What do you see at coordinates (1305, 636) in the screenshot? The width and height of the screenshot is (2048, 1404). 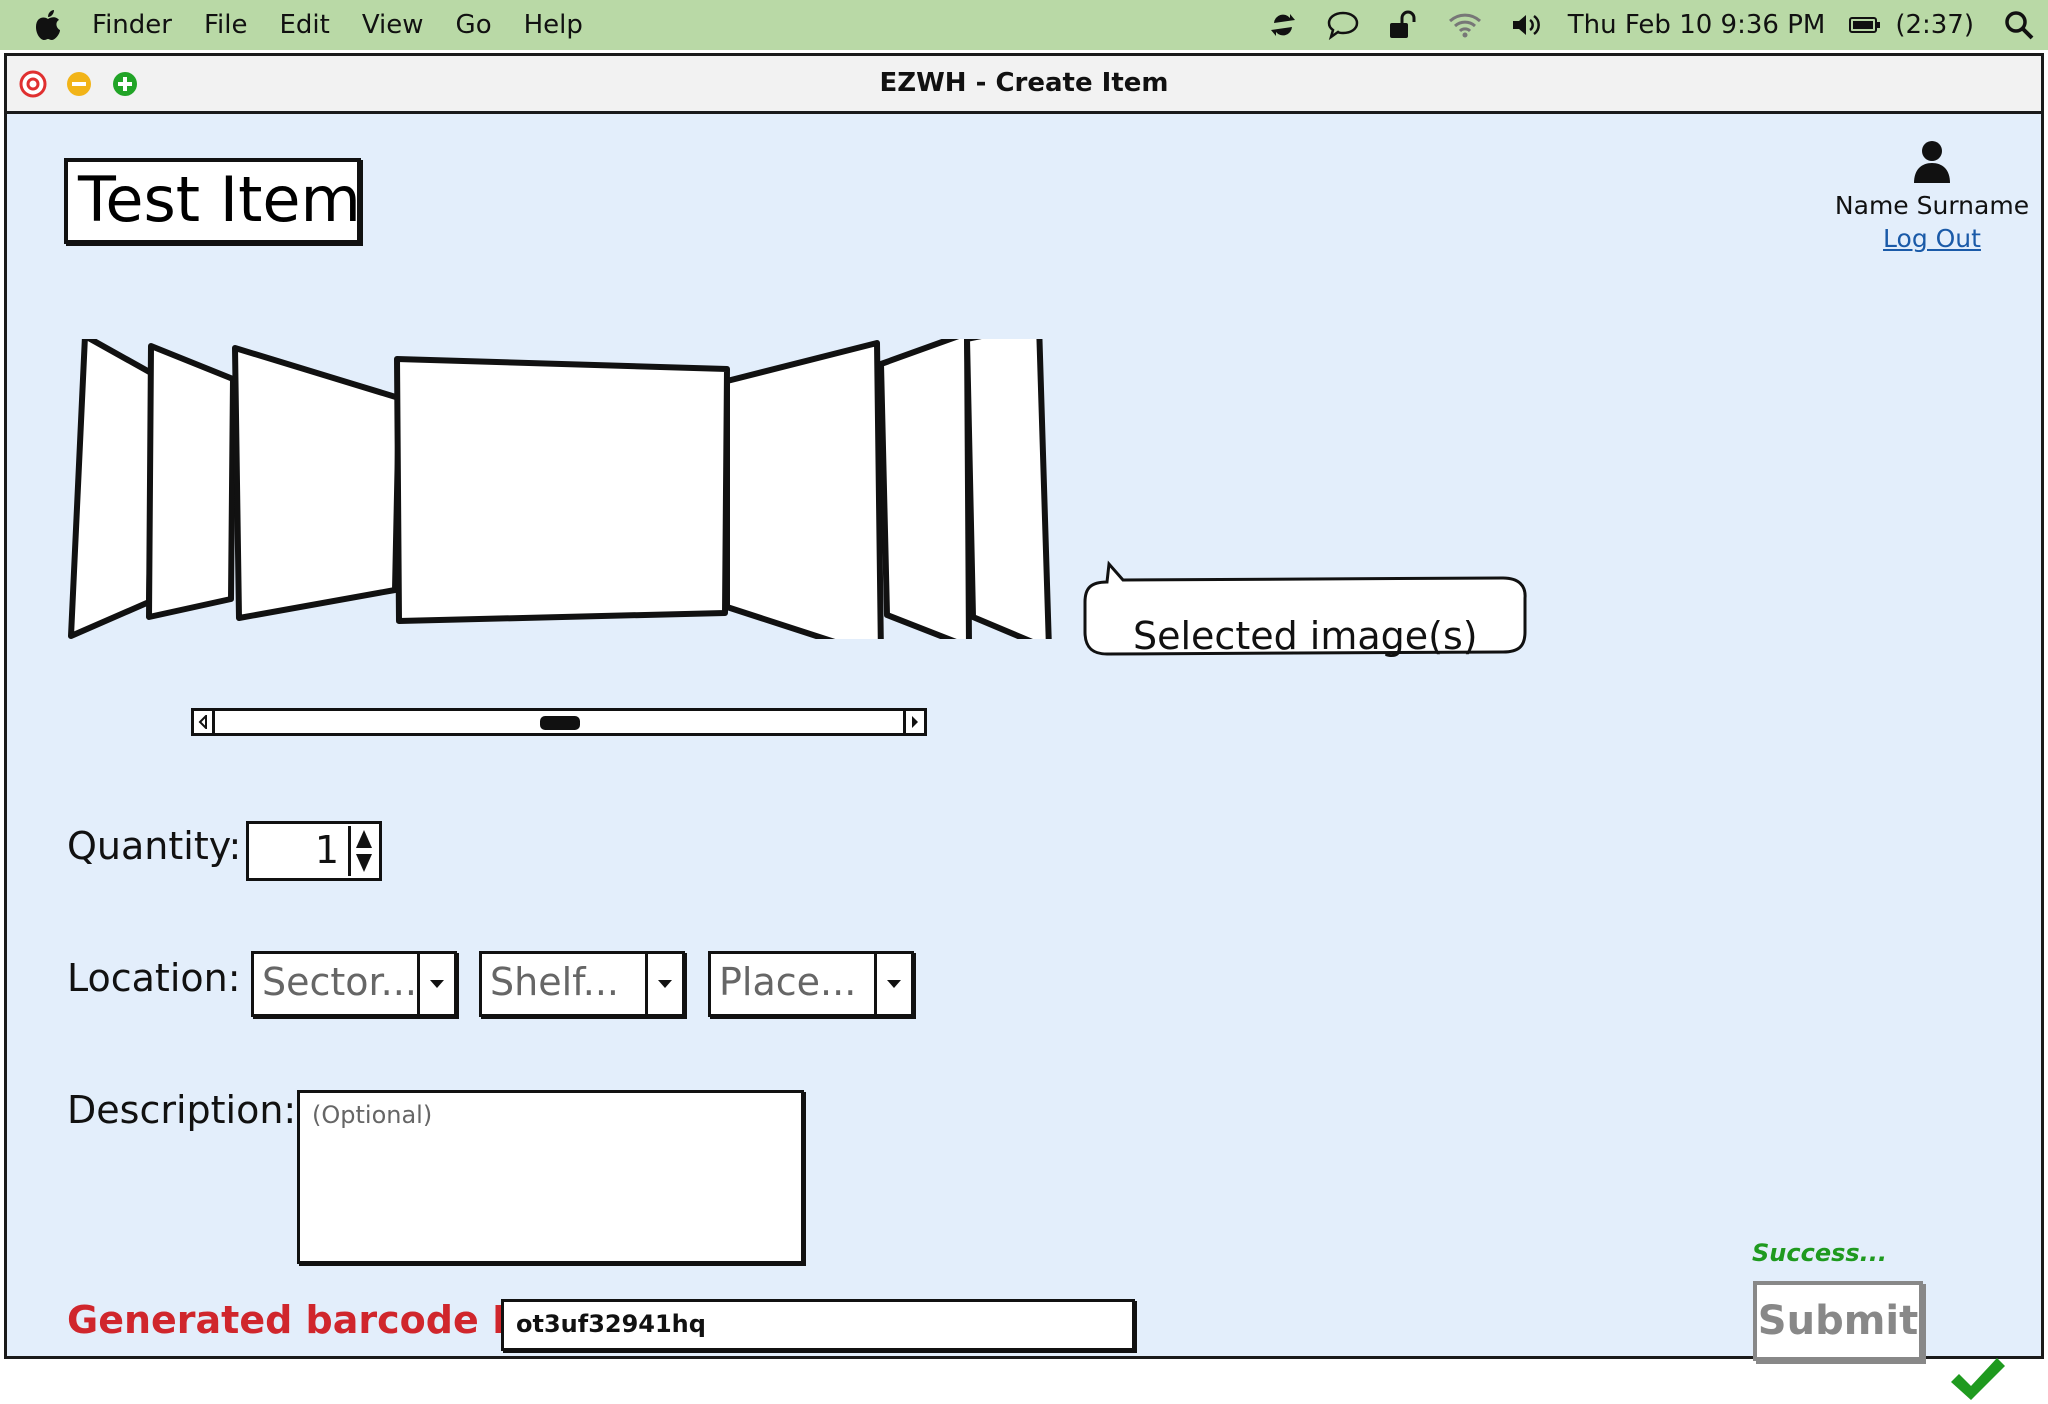 I see `callout-text: Selected image(s)` at bounding box center [1305, 636].